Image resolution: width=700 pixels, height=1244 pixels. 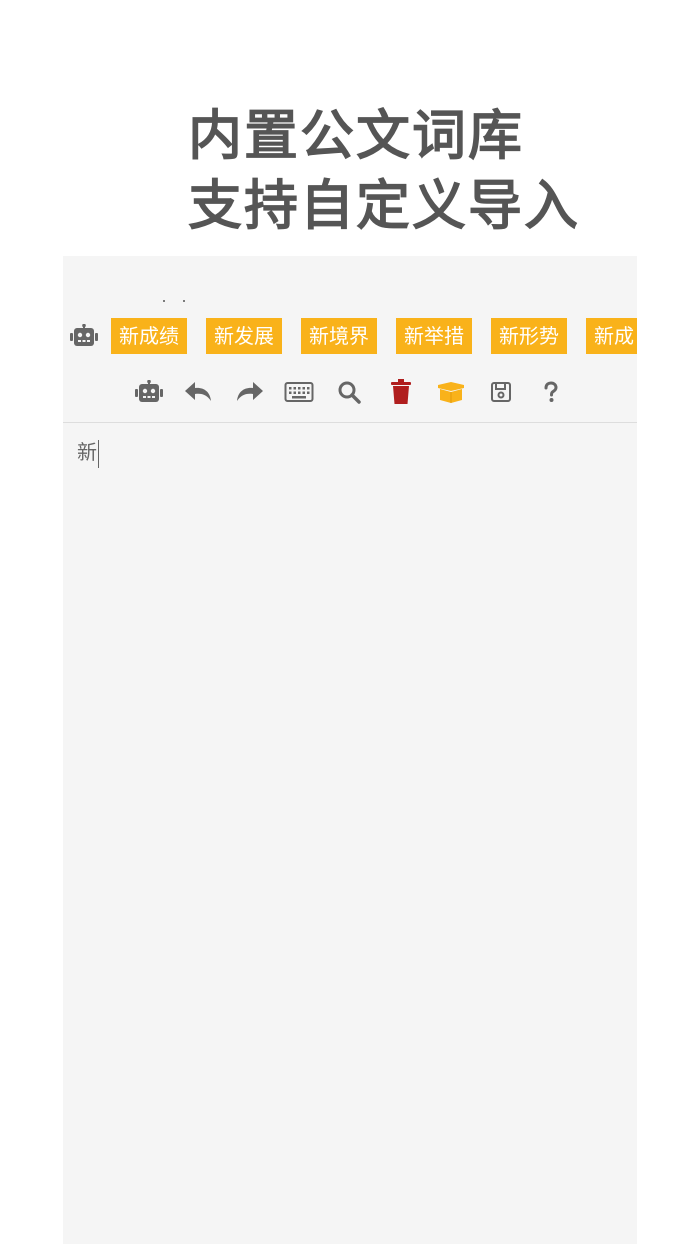 I want to click on trash-icon, so click(x=401, y=392).